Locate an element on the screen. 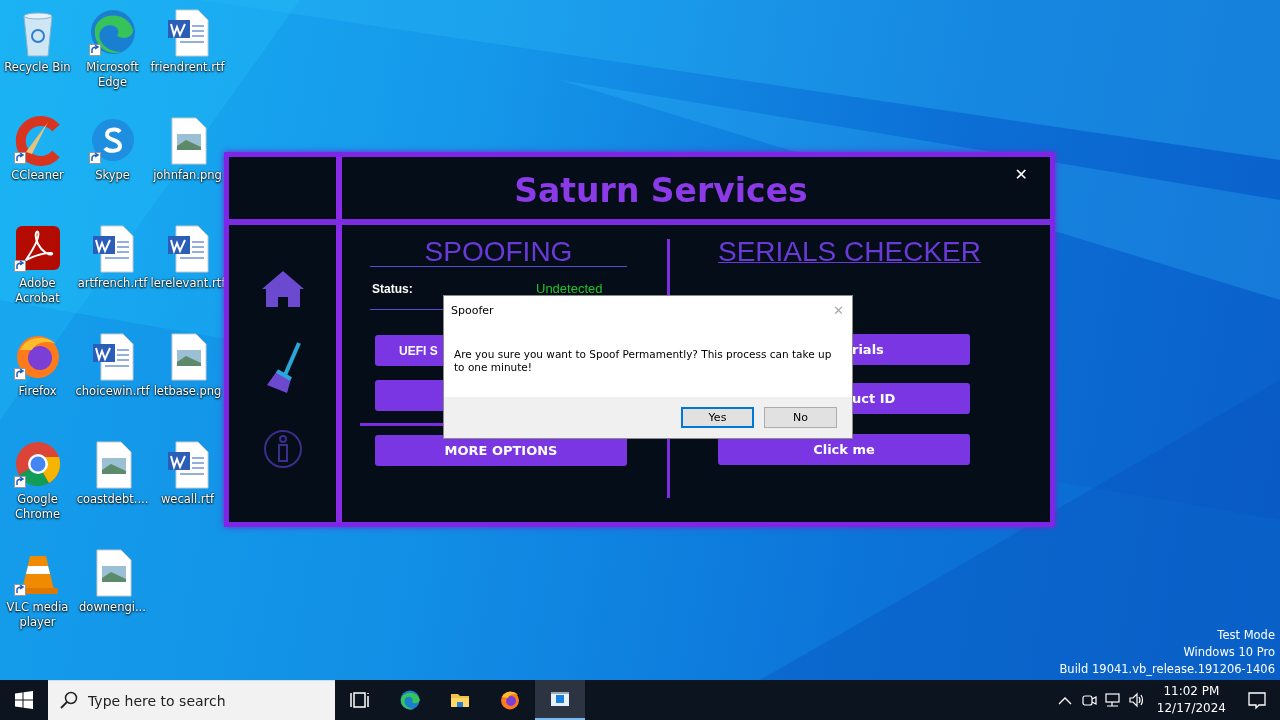  system-info-text: Windows 10 Pro is located at coordinates (1228, 652).